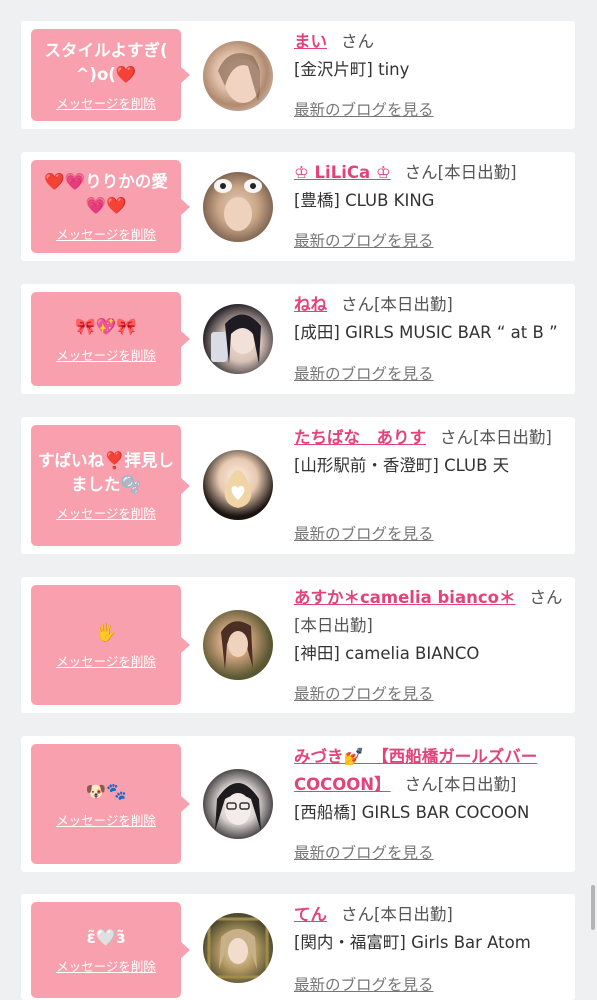  What do you see at coordinates (364, 200) in the screenshot?
I see `shop-text: [豊橋] CLUB KING` at bounding box center [364, 200].